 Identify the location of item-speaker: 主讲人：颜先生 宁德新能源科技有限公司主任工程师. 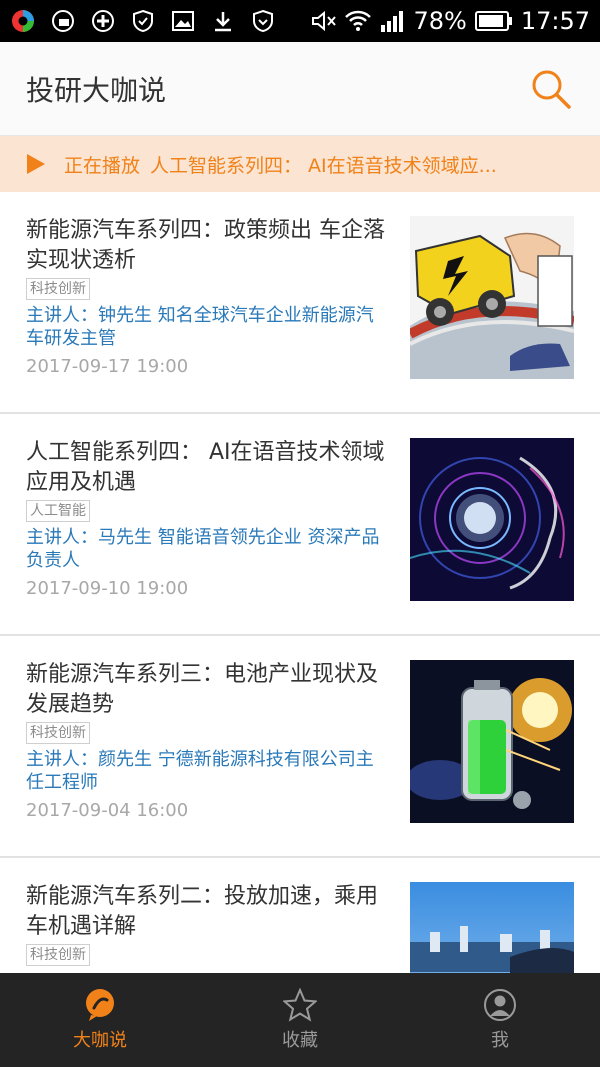
(200, 771).